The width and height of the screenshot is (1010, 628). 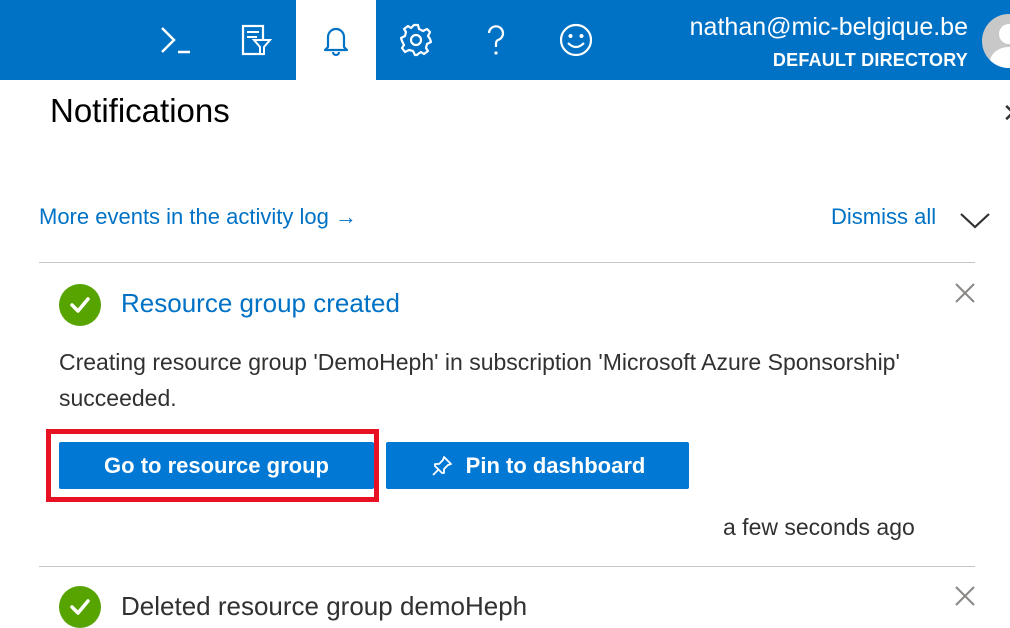 What do you see at coordinates (576, 40) in the screenshot?
I see `feedback-smiley-icon` at bounding box center [576, 40].